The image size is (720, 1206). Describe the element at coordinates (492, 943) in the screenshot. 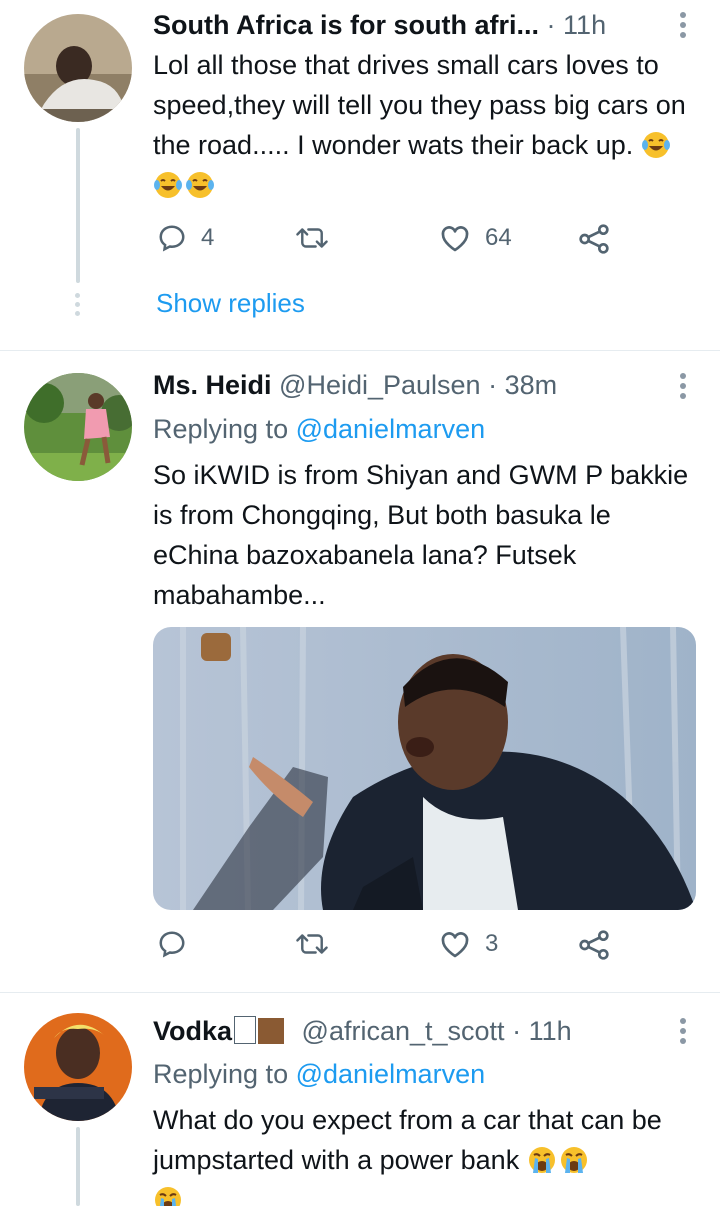

I see `like-count: 3` at that location.